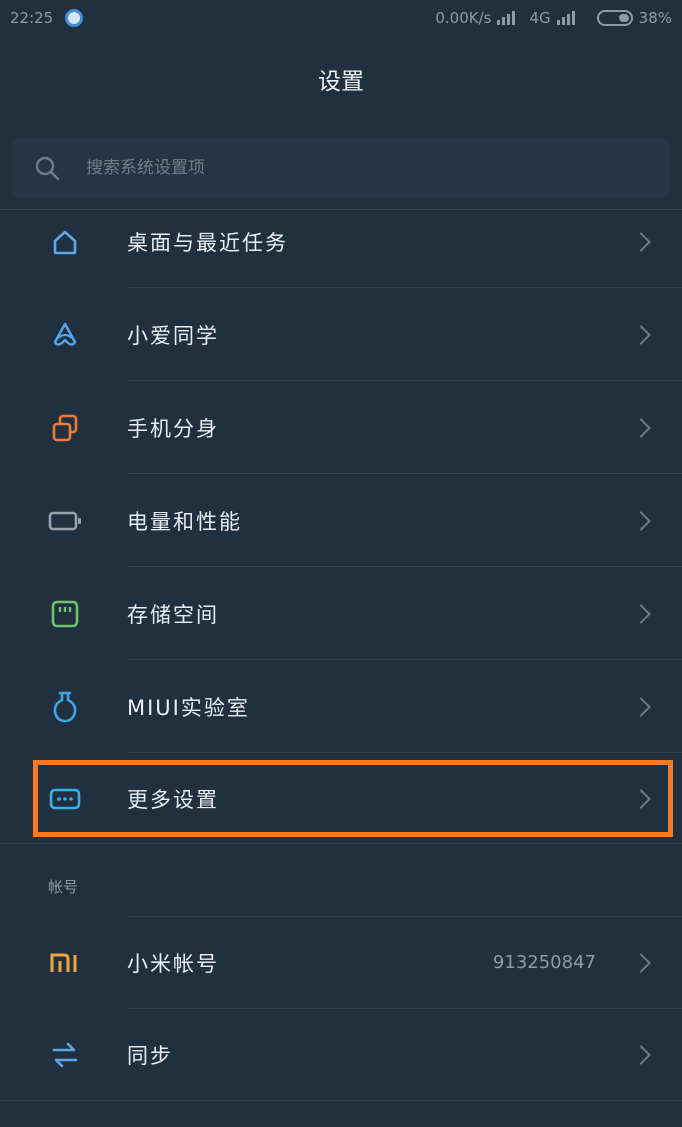 The height and width of the screenshot is (1127, 682). Describe the element at coordinates (336, 168) in the screenshot. I see `search-input` at that location.